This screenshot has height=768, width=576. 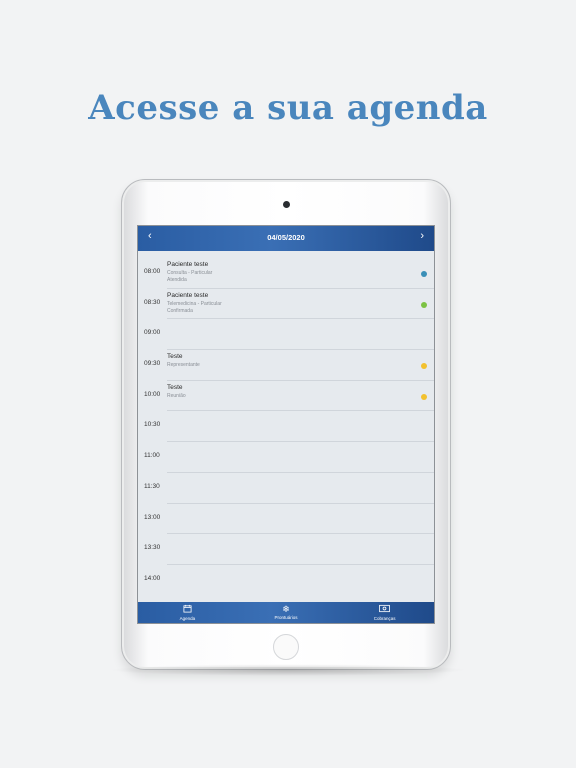 I want to click on schedule-slot: 13:30, so click(x=286, y=549).